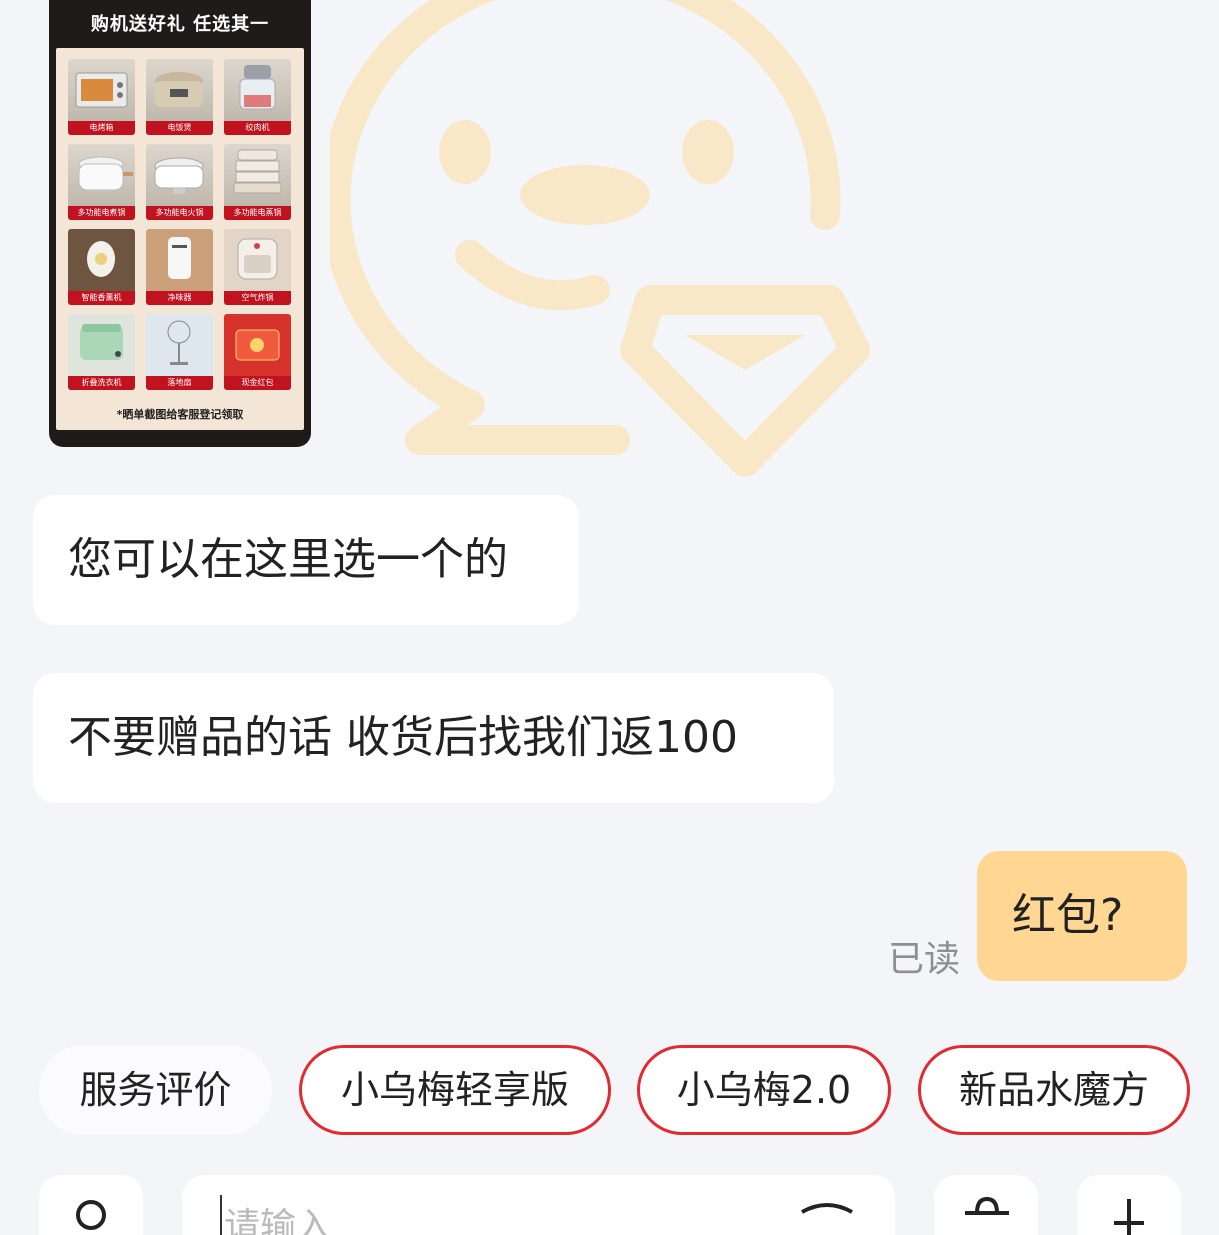 The image size is (1219, 1235). What do you see at coordinates (179, 175) in the screenshot?
I see `hot-pot-icon` at bounding box center [179, 175].